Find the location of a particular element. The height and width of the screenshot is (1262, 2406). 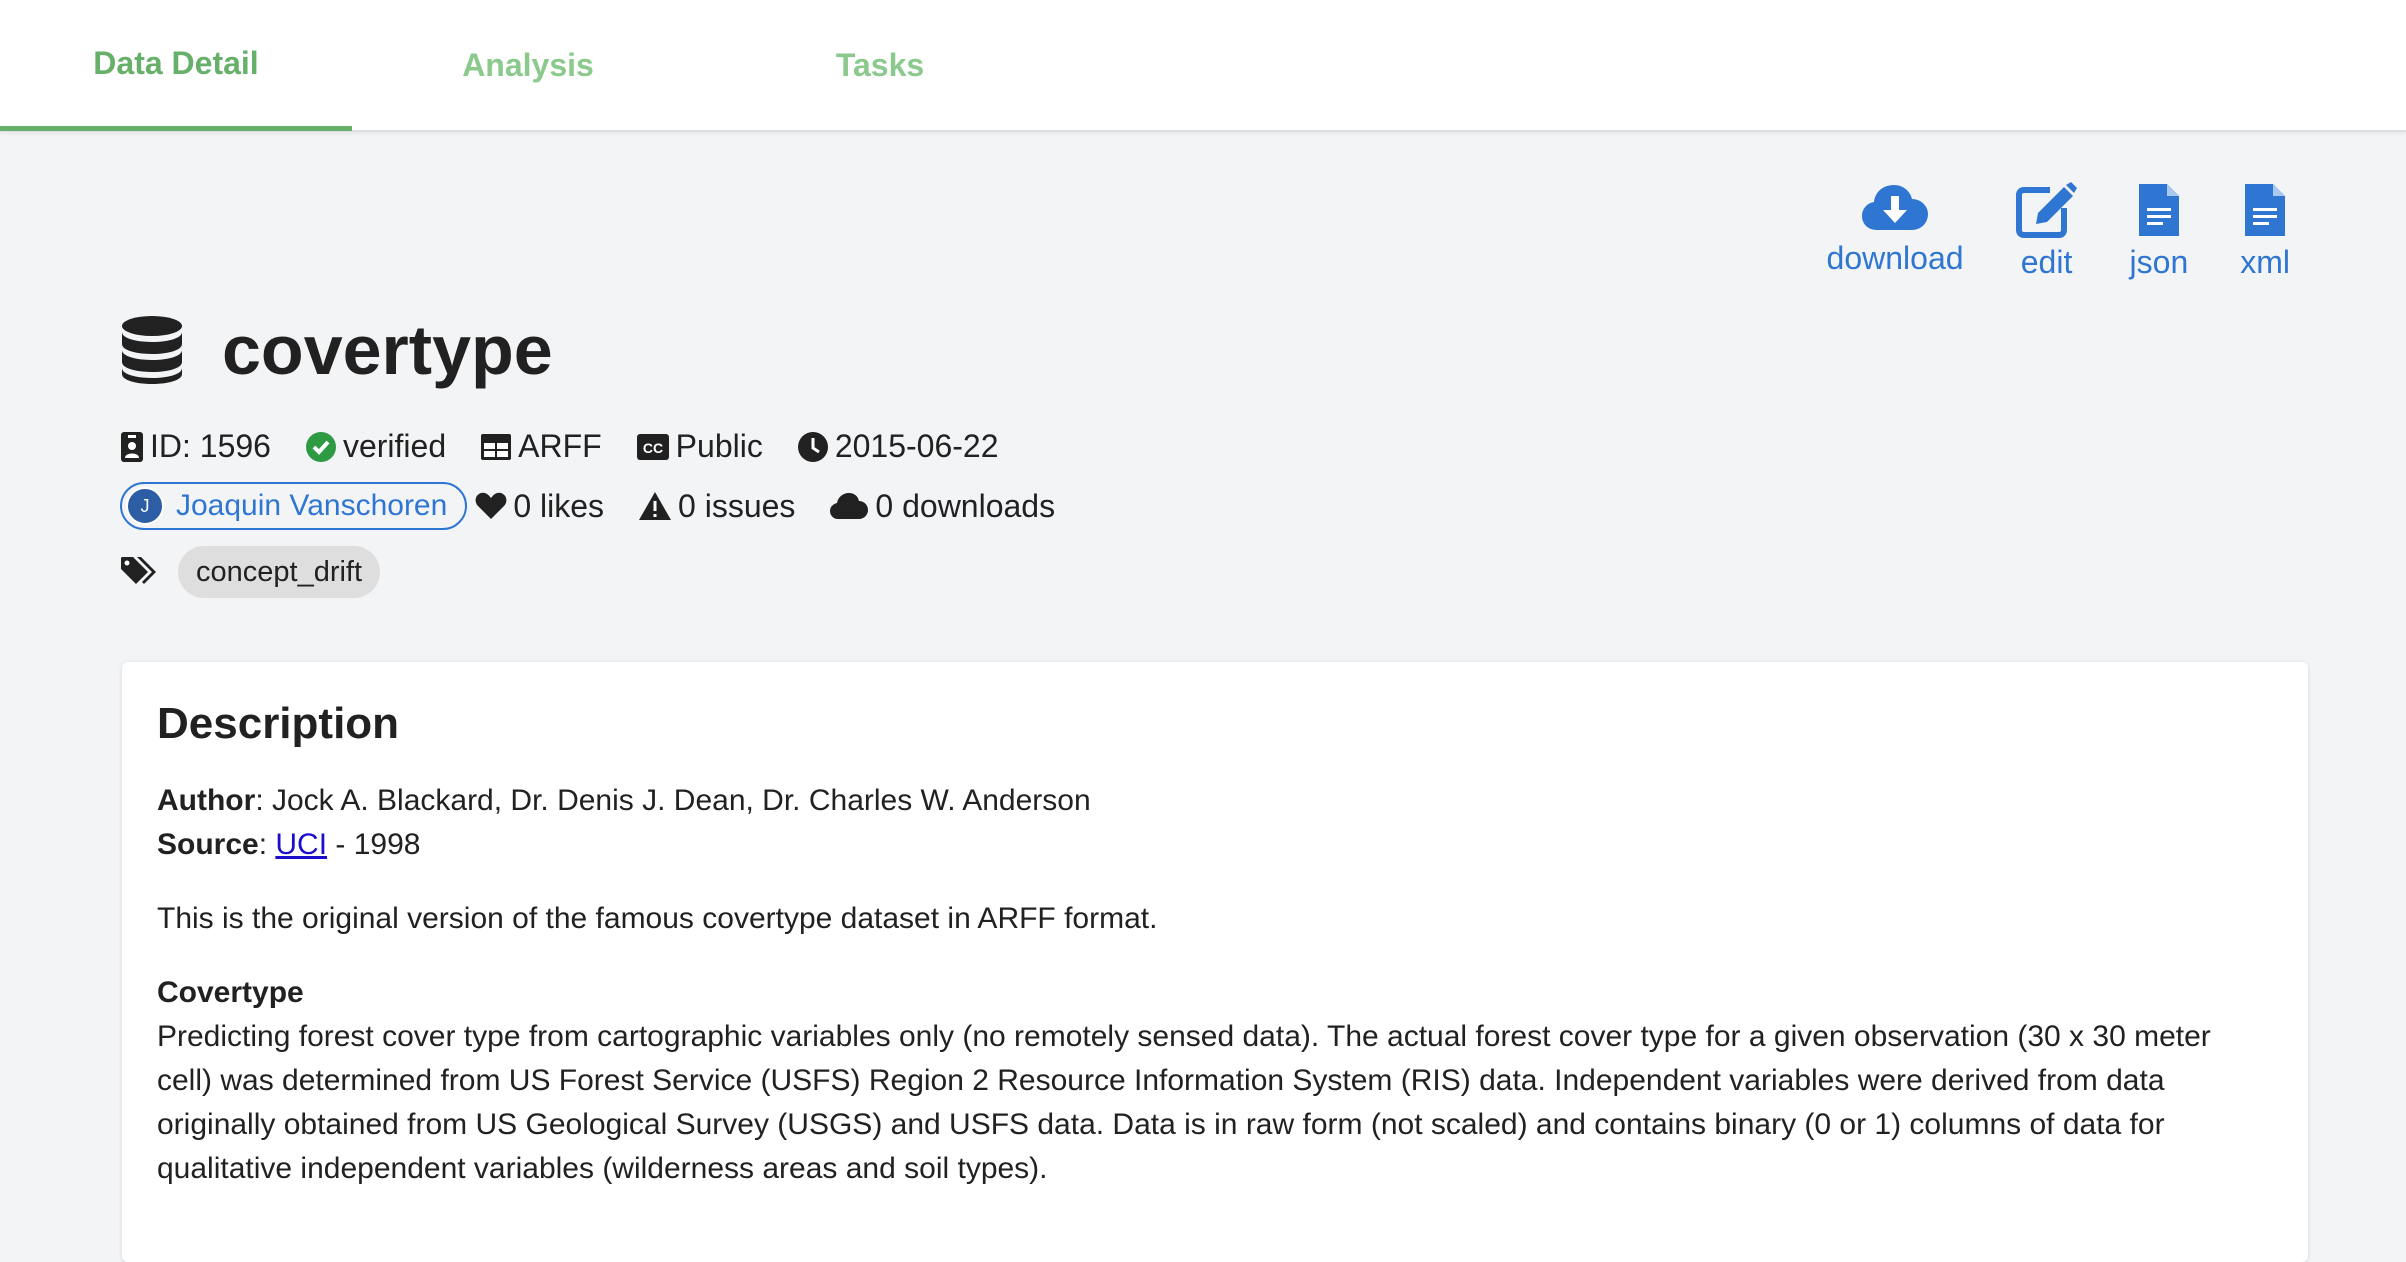

source-line: Source: UCI - 1998 is located at coordinates (1215, 845).